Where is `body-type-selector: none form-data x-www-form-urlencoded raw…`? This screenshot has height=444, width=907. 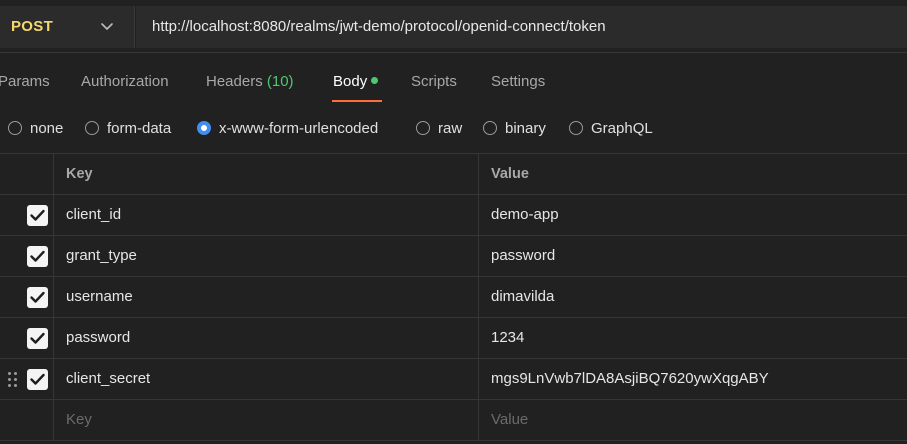 body-type-selector: none form-data x-www-form-urlencoded raw… is located at coordinates (453, 128).